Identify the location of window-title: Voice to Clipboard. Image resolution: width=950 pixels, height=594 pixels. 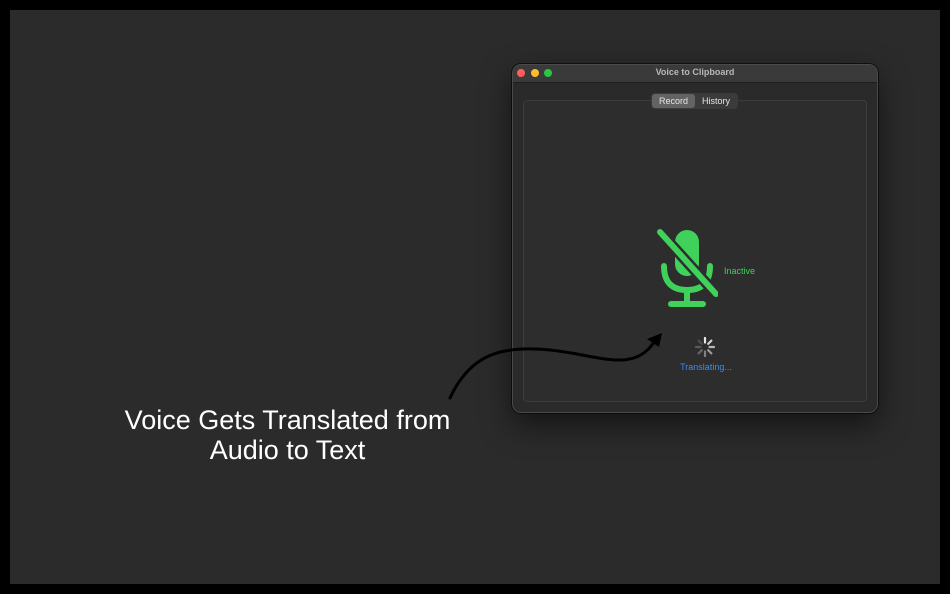
(695, 72).